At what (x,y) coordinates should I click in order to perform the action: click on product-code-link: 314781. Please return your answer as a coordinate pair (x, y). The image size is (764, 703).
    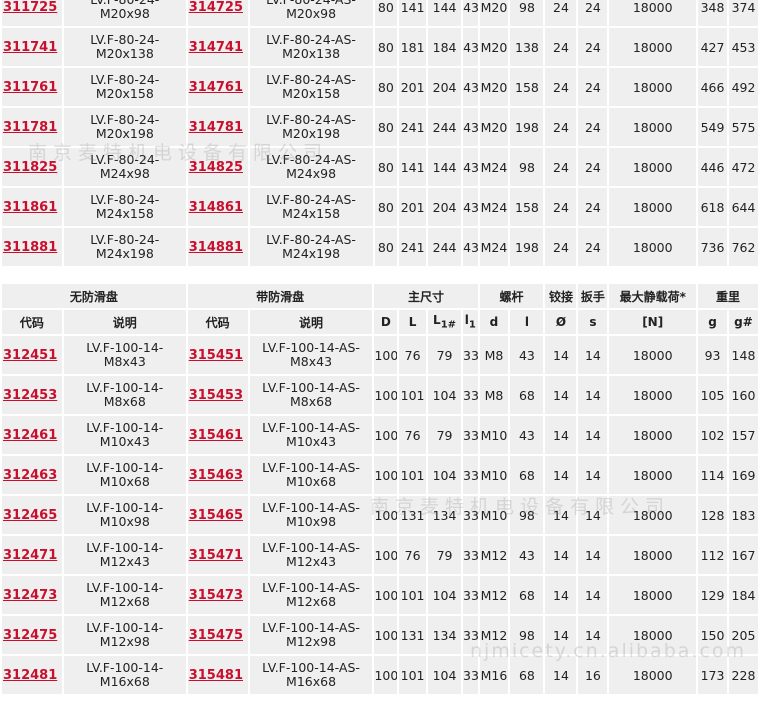
    Looking at the image, I should click on (216, 127).